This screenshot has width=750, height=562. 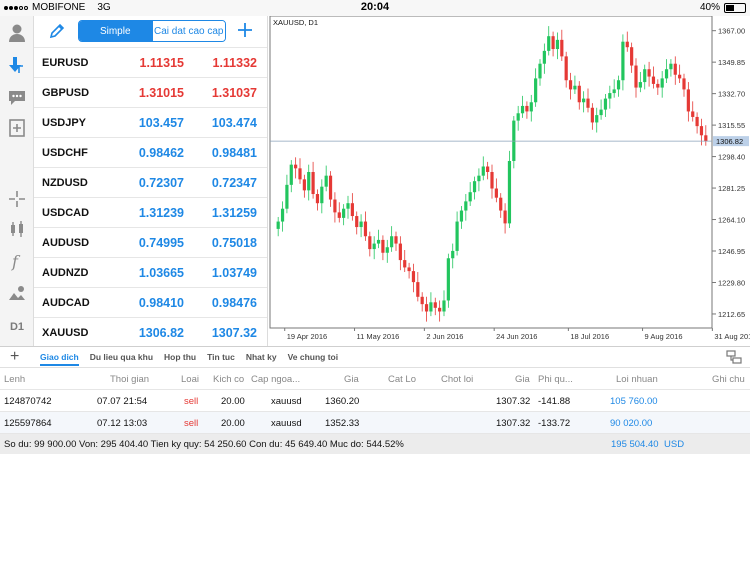 What do you see at coordinates (709, 7) in the screenshot?
I see `battery-percent: 40%` at bounding box center [709, 7].